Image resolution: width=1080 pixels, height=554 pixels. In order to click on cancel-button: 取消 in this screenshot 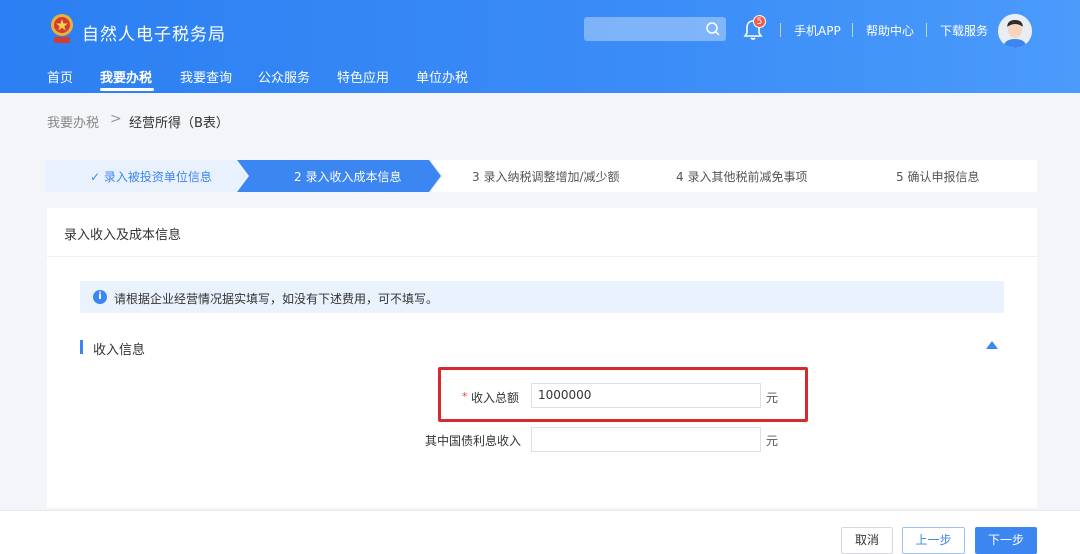, I will do `click(867, 540)`.